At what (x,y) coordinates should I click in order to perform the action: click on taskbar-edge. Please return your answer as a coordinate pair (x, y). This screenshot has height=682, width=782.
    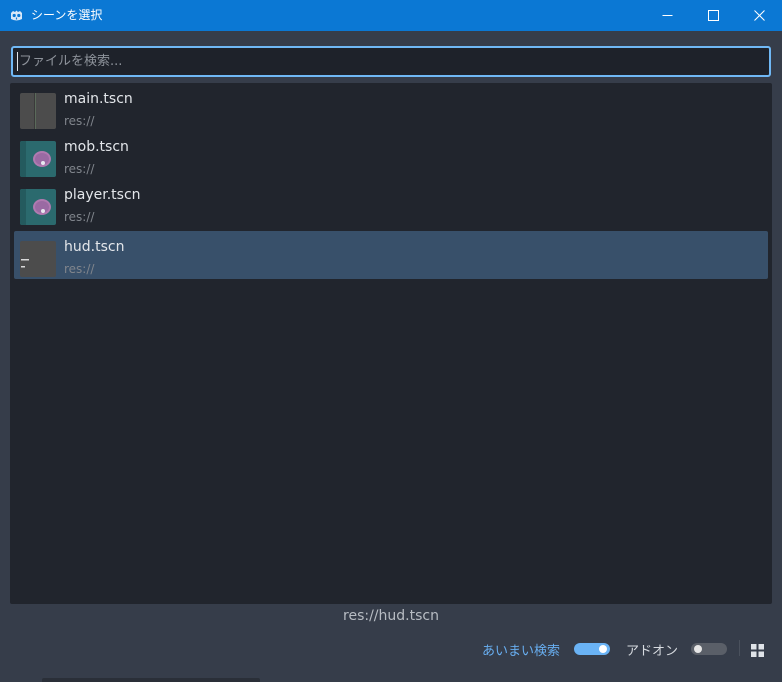
    Looking at the image, I should click on (151, 680).